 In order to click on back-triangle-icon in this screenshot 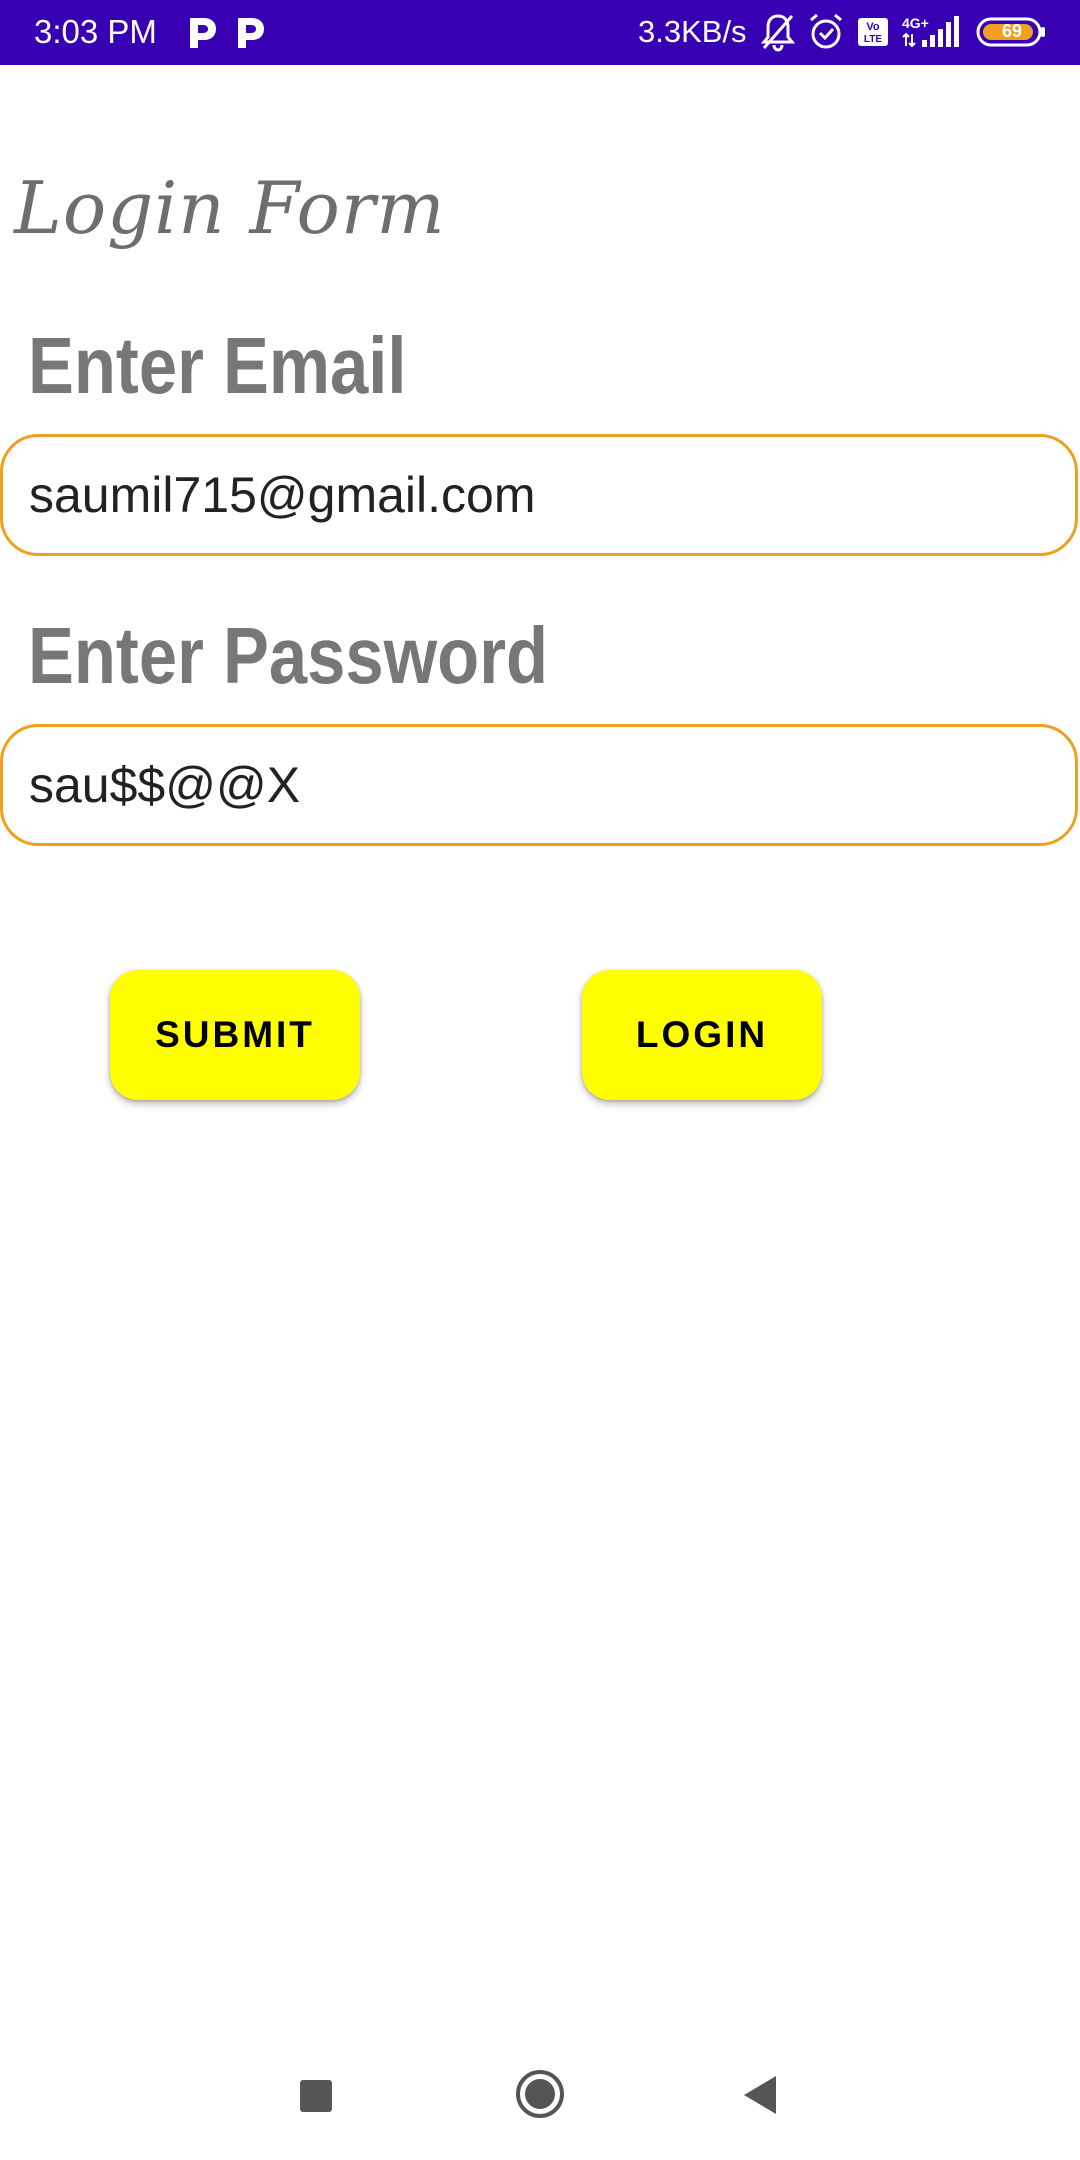, I will do `click(760, 2095)`.